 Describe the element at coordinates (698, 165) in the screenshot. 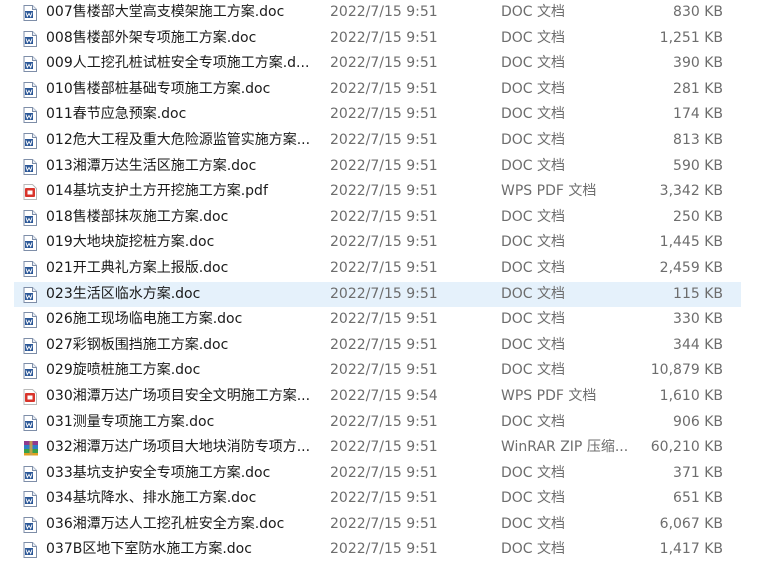

I see `file-size: 590 KB` at that location.